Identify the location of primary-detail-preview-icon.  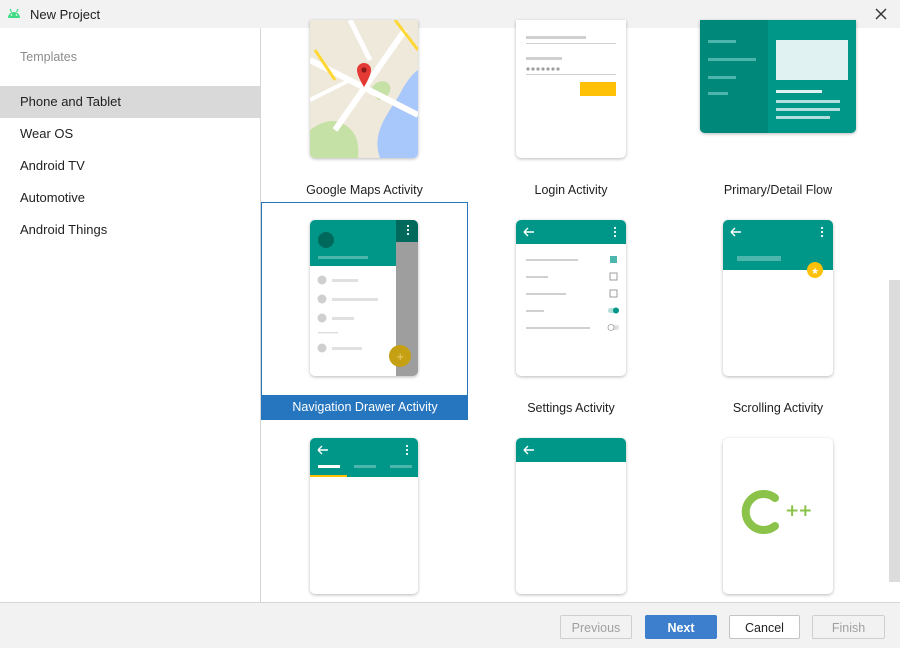
(778, 76).